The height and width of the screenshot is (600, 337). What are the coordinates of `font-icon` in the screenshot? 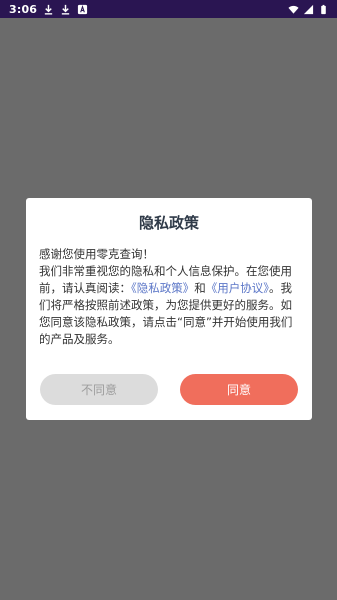 It's located at (82, 9).